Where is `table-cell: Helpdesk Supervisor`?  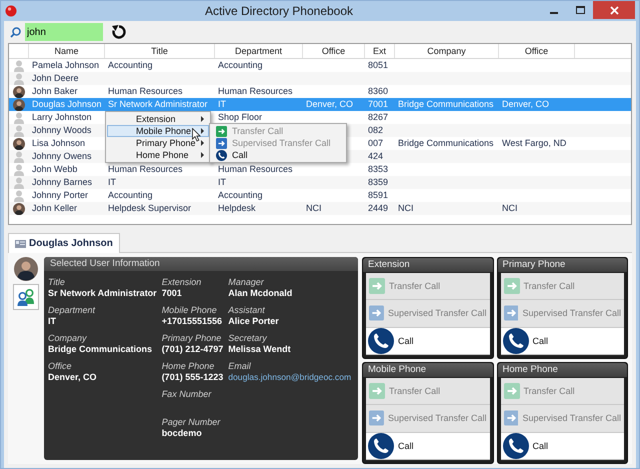
table-cell: Helpdesk Supervisor is located at coordinates (150, 208).